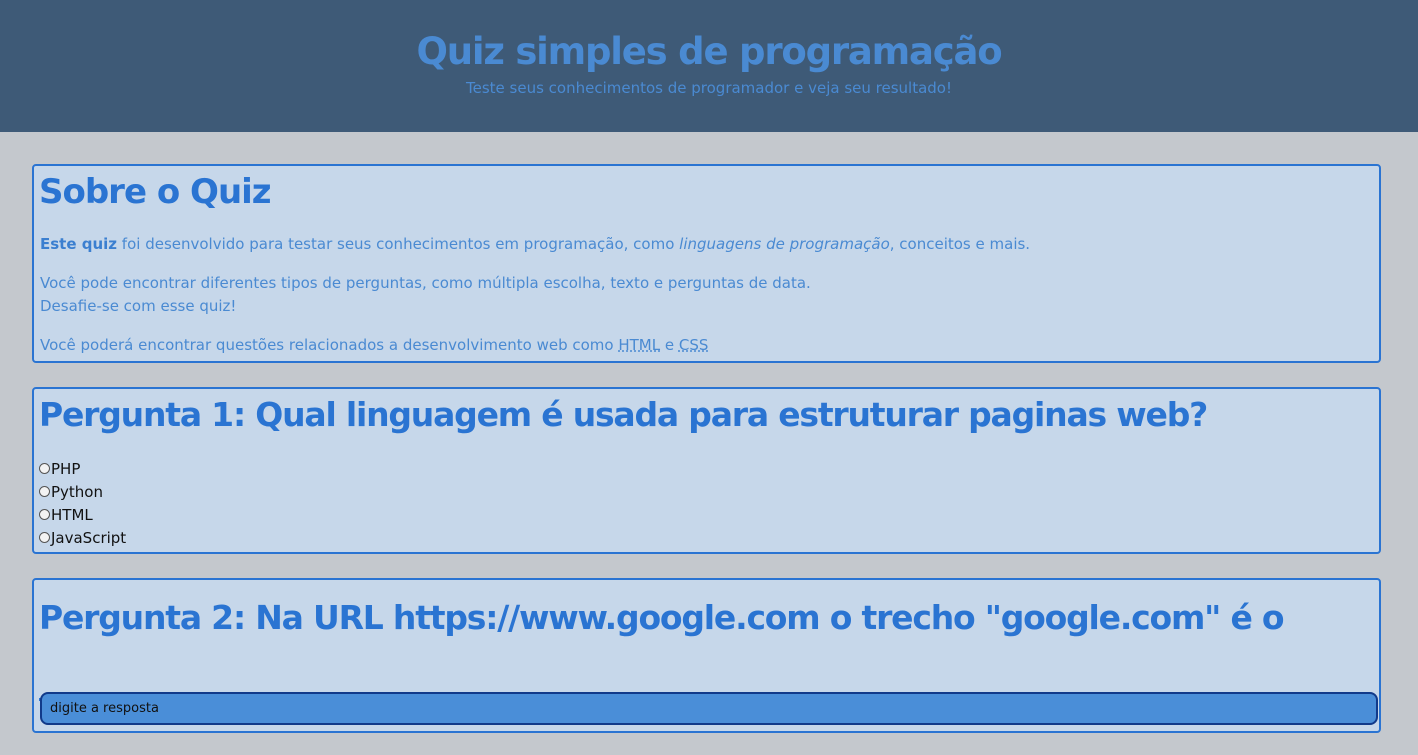 The width and height of the screenshot is (1418, 755). What do you see at coordinates (89, 537) in the screenshot?
I see `option-label: JavaScript` at bounding box center [89, 537].